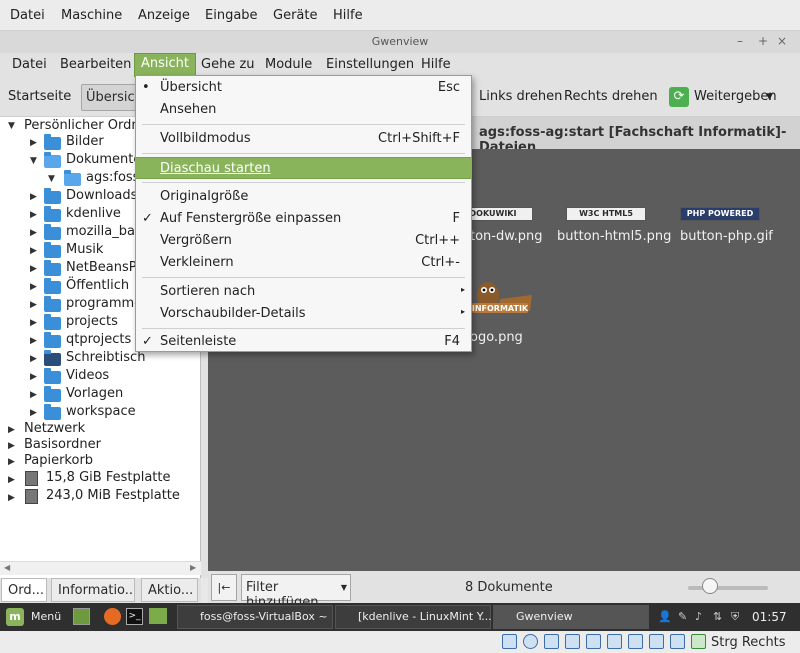 Image resolution: width=800 pixels, height=653 pixels. I want to click on terminal-icon: >_, so click(134, 616).